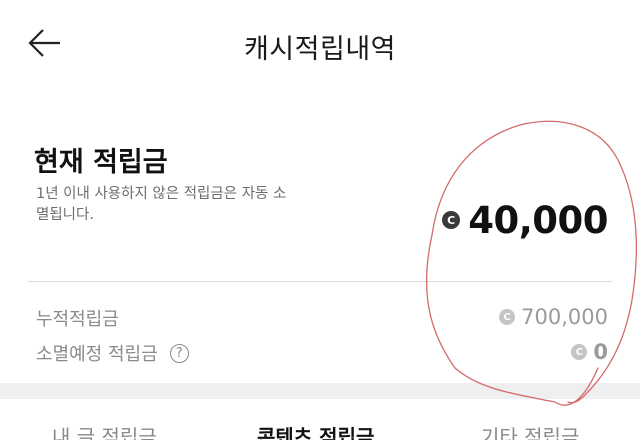 The height and width of the screenshot is (440, 640). I want to click on tab-other-rewards: 기타 적립금, so click(530, 430).